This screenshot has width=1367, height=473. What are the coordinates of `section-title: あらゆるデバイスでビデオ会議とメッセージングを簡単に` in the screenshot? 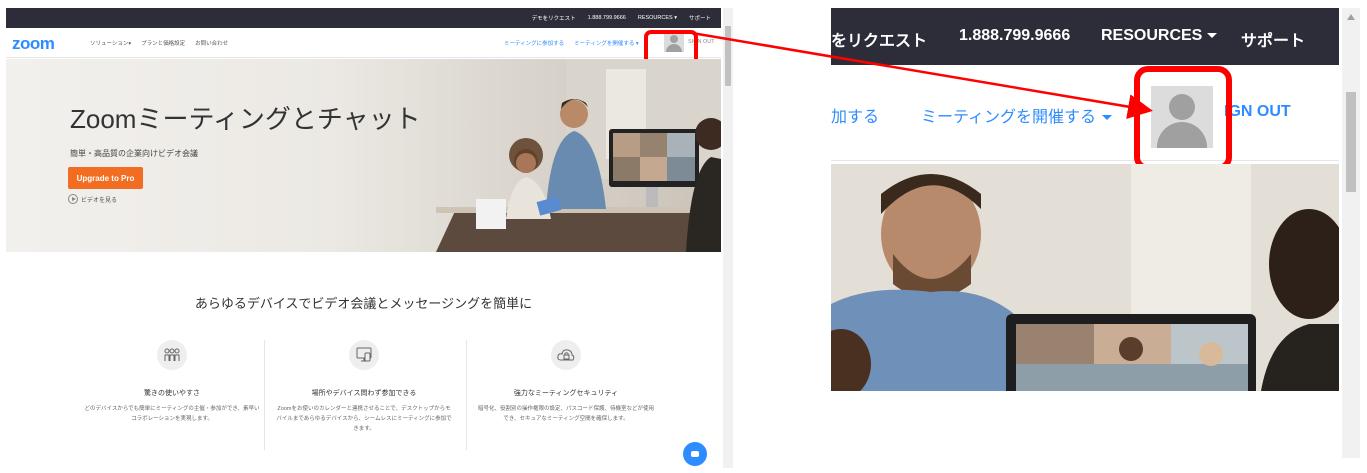 It's located at (363, 303).